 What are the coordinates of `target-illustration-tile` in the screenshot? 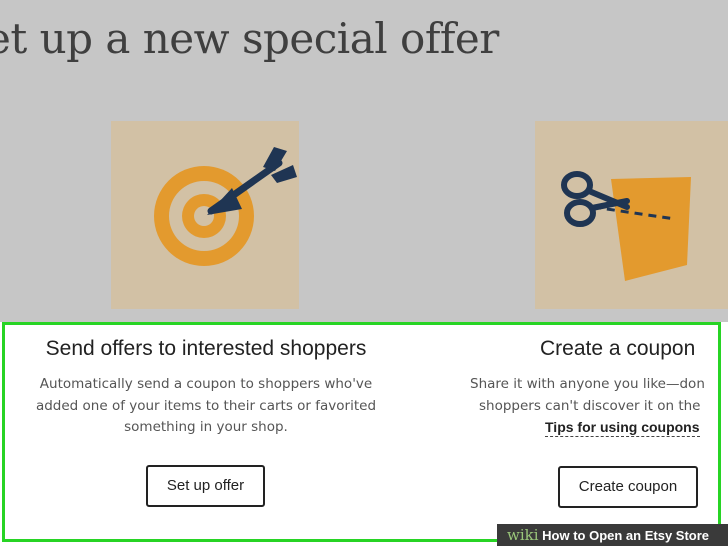 It's located at (205, 215).